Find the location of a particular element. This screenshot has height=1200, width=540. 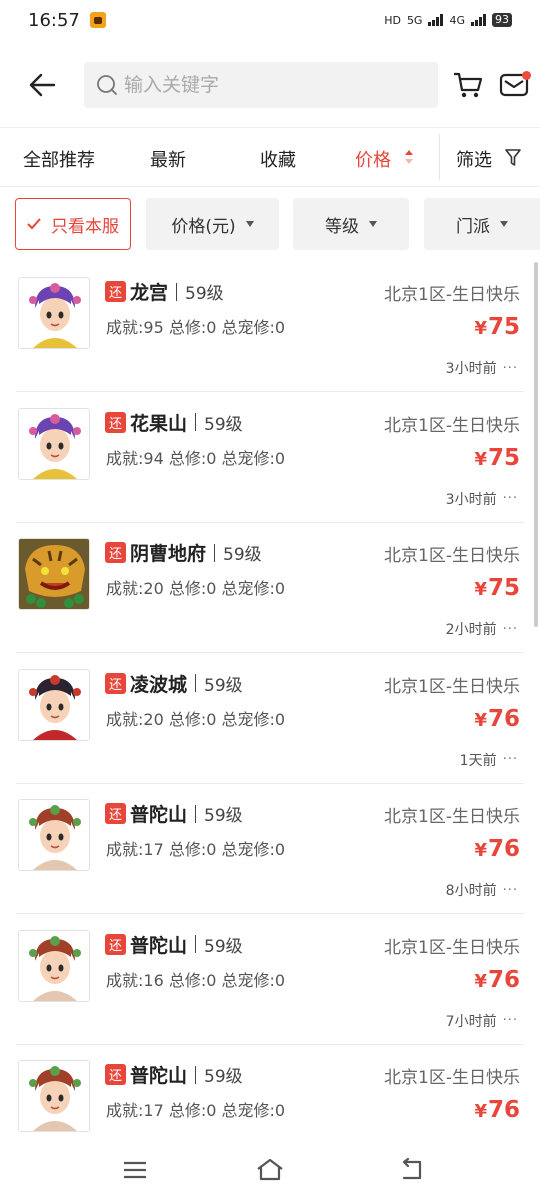

search-input is located at coordinates (269, 85).